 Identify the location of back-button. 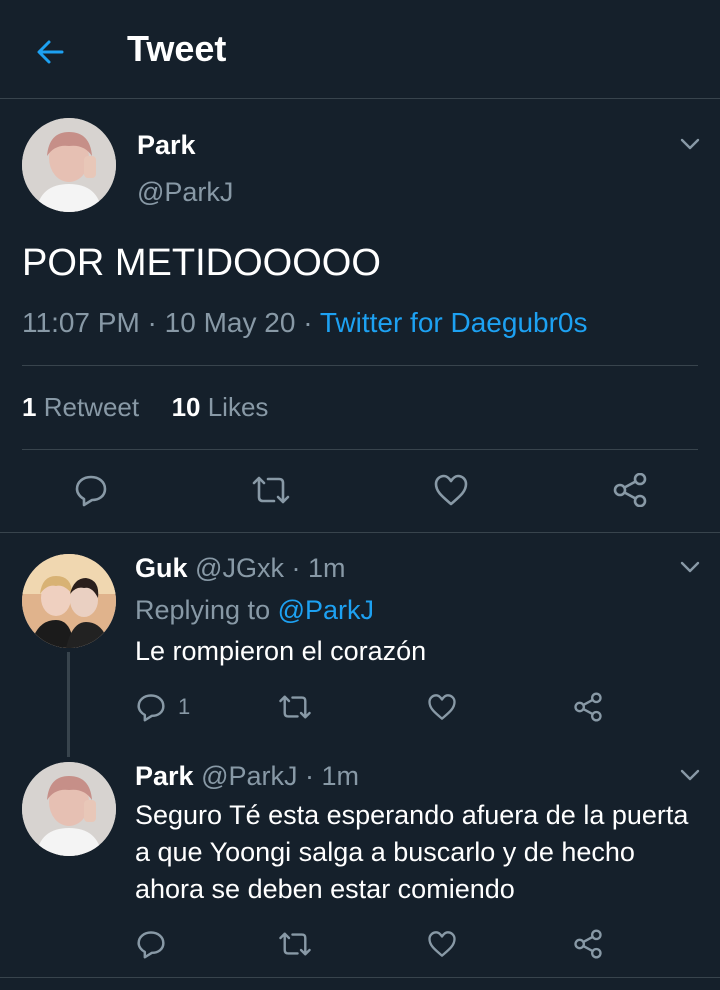
(50, 52).